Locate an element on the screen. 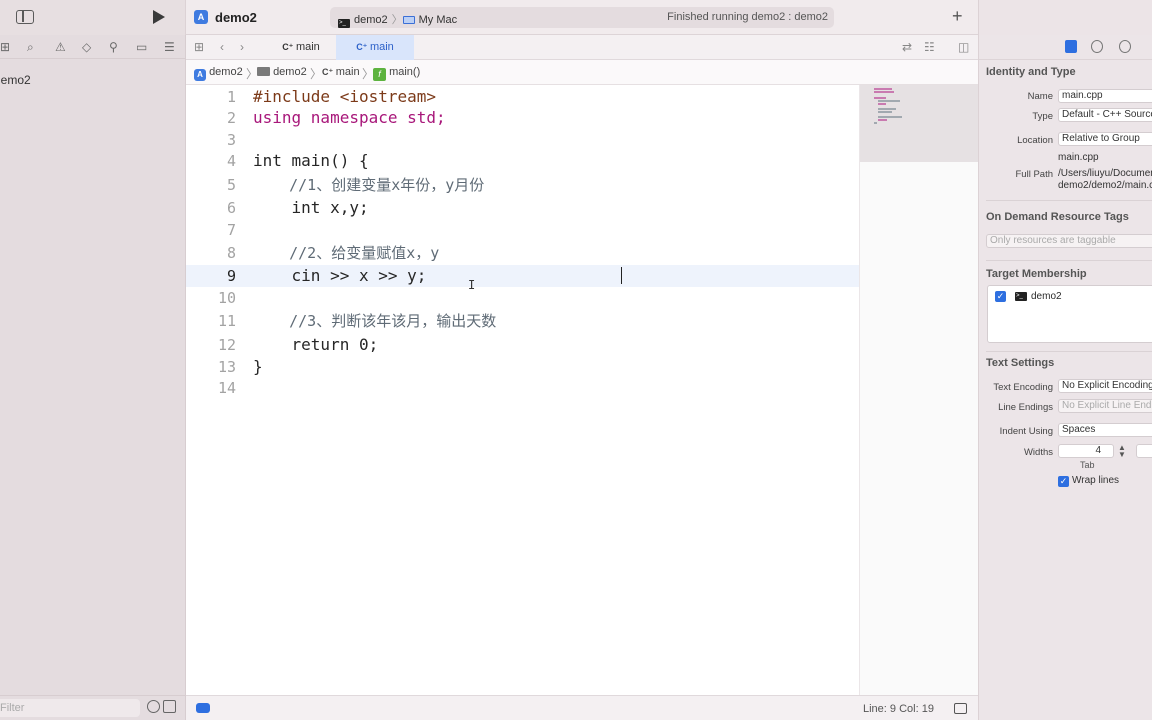 The width and height of the screenshot is (1152, 720). tab-main-active: C⁺ main is located at coordinates (375, 47).